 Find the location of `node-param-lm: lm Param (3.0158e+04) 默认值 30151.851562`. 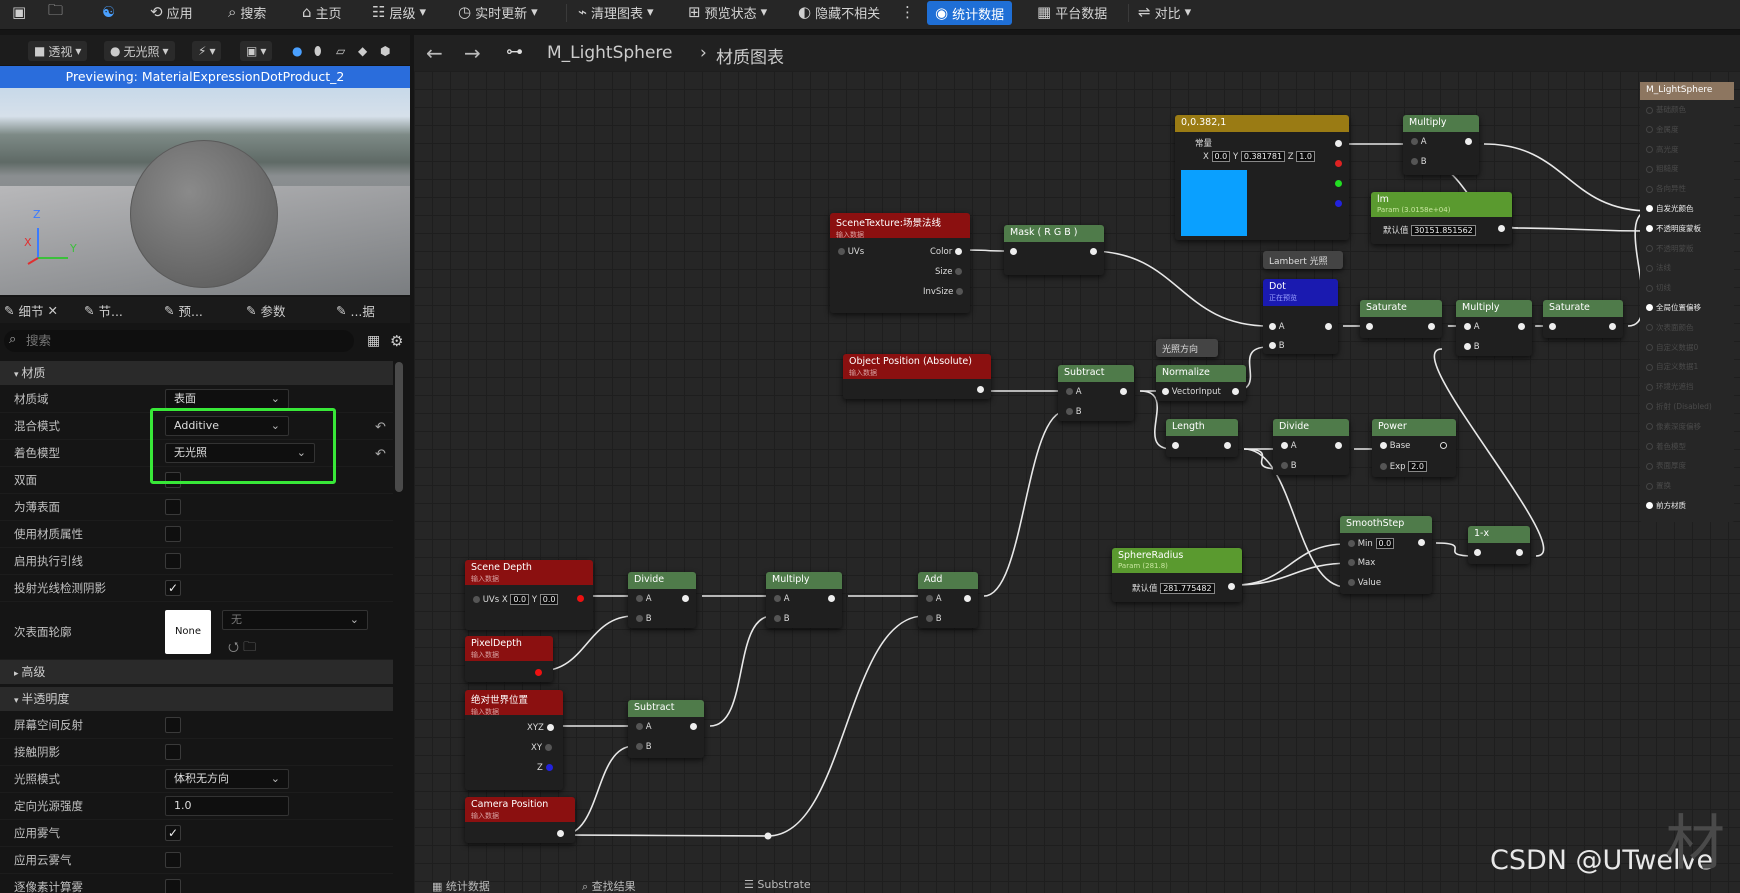

node-param-lm: lm Param (3.0158e+04) 默认值 30151.851562 is located at coordinates (1441, 218).